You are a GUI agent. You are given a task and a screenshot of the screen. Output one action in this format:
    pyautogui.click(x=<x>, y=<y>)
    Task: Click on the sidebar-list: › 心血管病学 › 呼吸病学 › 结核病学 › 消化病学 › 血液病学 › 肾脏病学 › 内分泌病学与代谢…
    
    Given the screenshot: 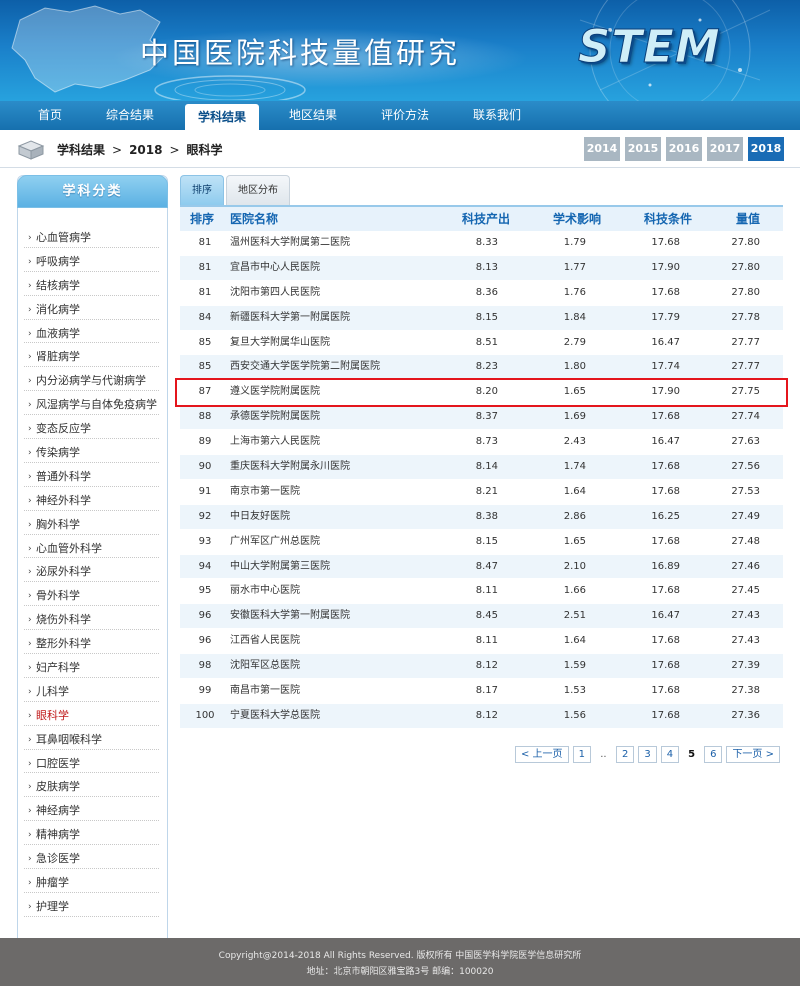 What is the action you would take?
    pyautogui.click(x=92, y=570)
    